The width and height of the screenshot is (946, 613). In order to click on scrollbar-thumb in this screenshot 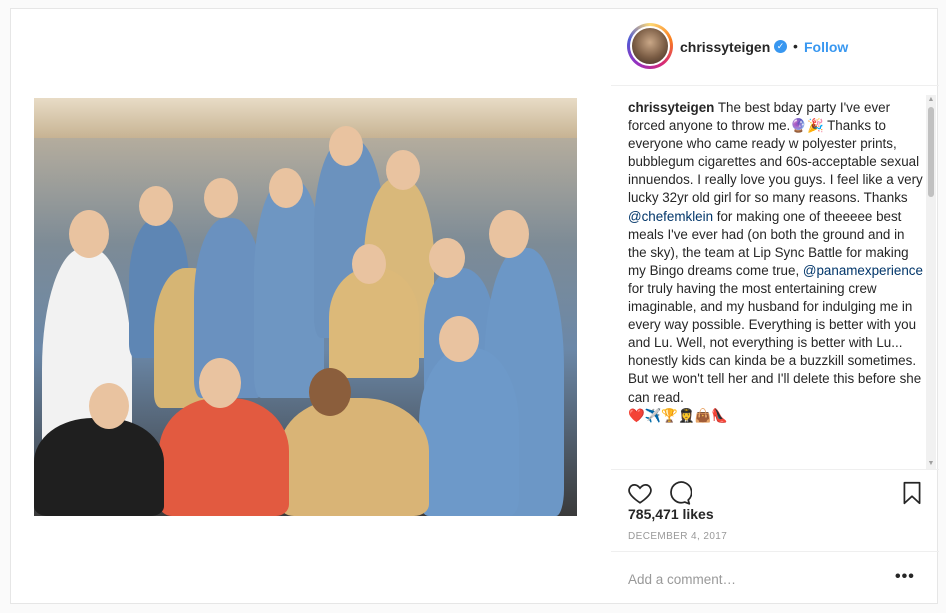, I will do `click(931, 152)`.